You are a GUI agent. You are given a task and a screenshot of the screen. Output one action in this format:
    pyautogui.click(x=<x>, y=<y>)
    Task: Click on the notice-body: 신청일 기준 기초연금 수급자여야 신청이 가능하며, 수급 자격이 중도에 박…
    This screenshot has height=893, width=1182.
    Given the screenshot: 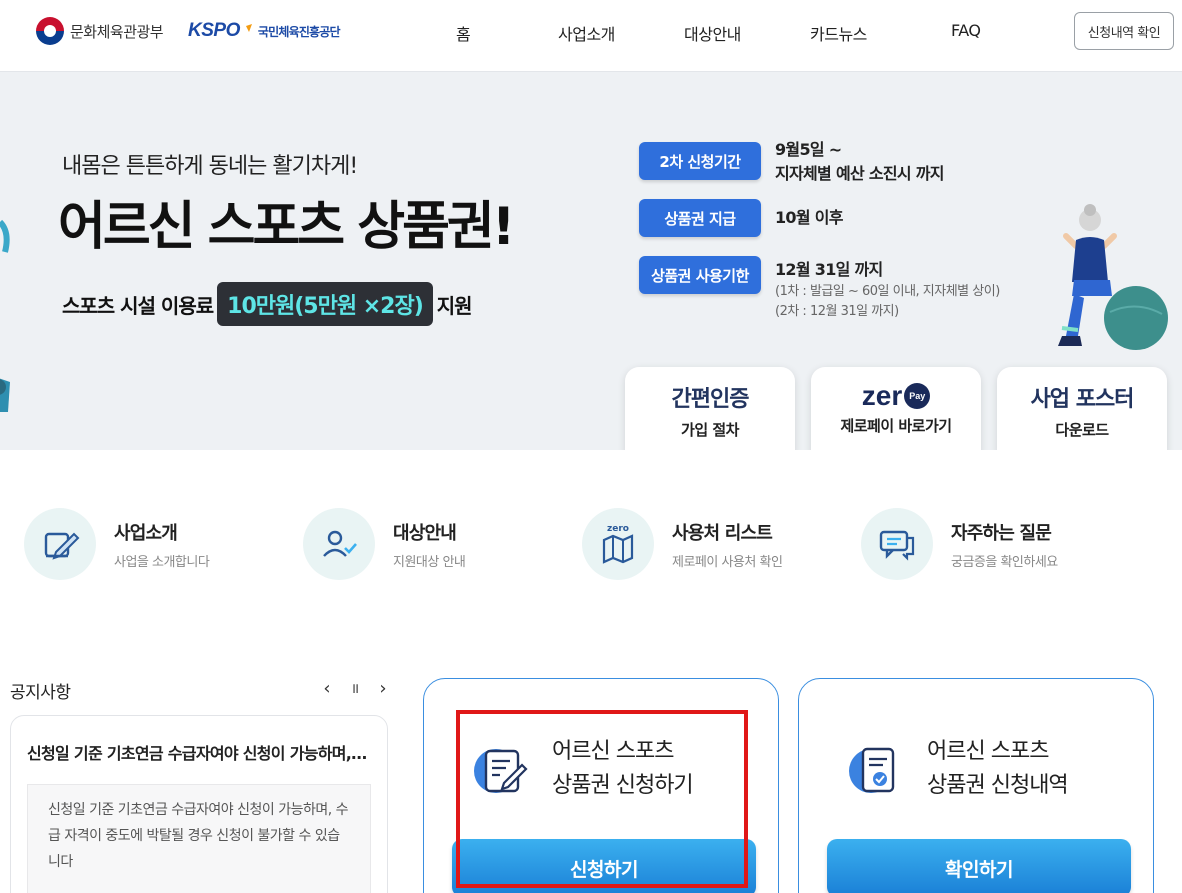 What is the action you would take?
    pyautogui.click(x=199, y=838)
    